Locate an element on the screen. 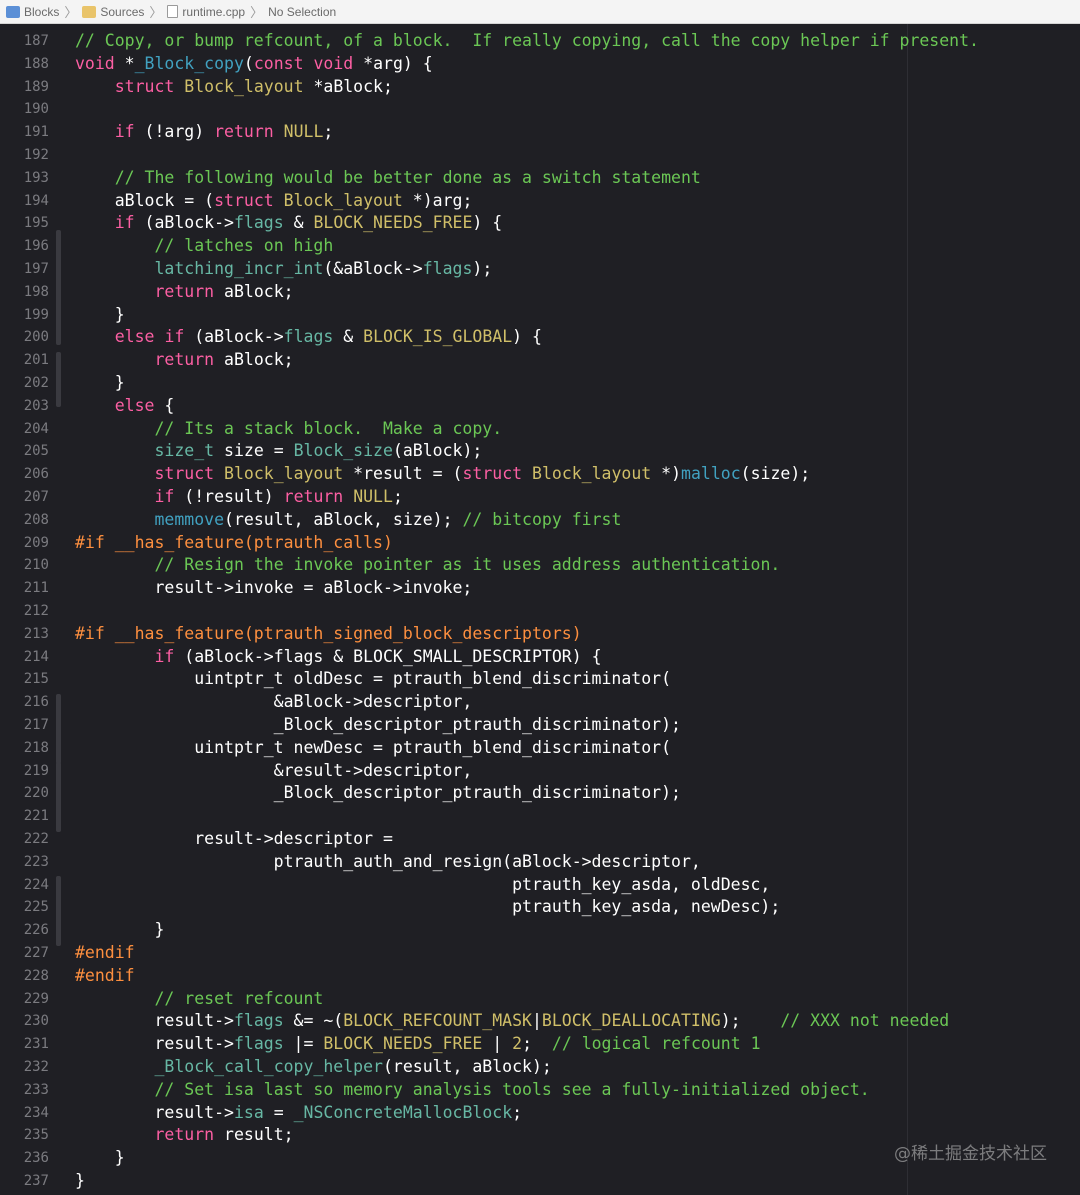  code-line: 211 result->invoke = aBlock->invoke; is located at coordinates (540, 588).